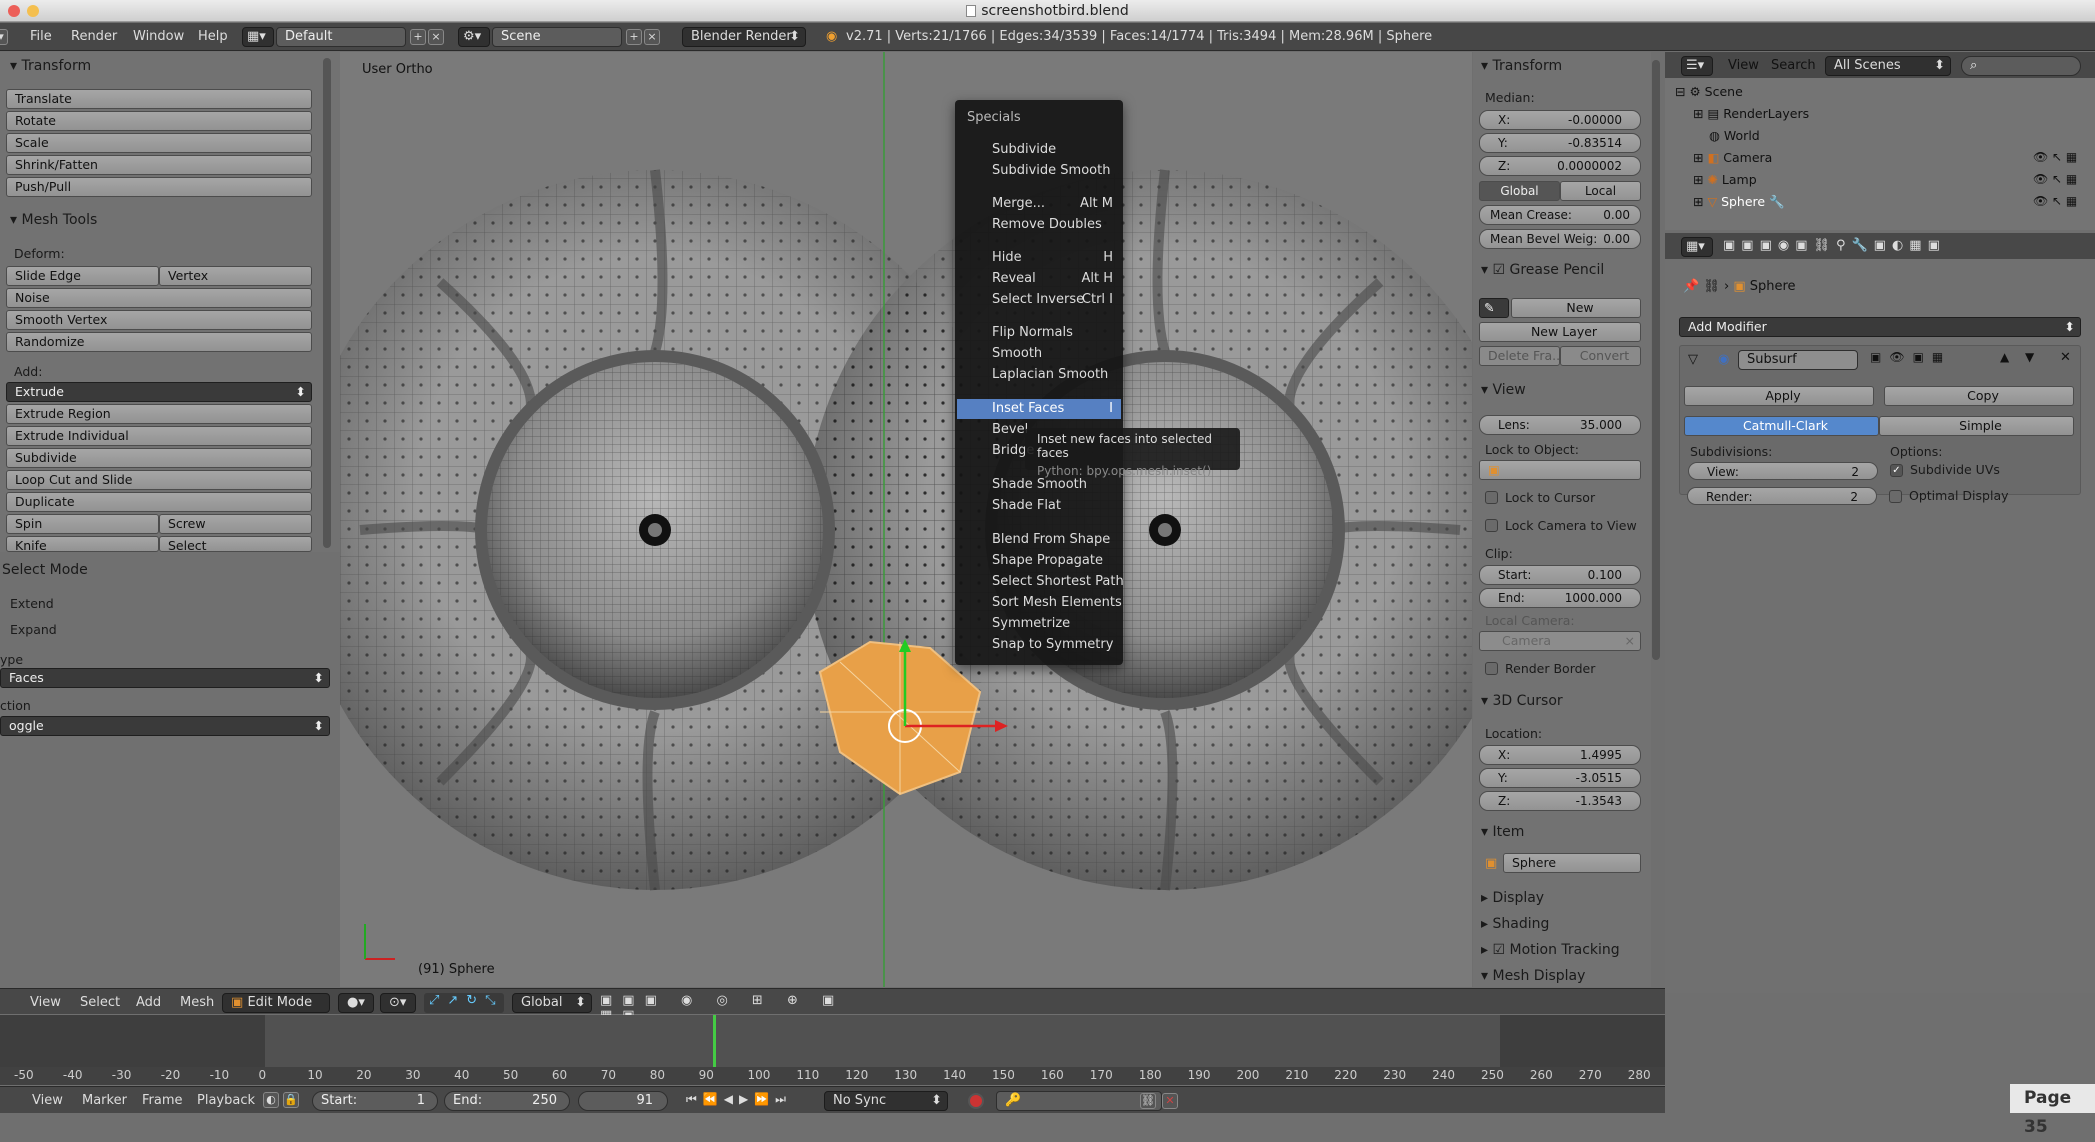 The height and width of the screenshot is (1142, 2095). Describe the element at coordinates (1576, 308) in the screenshot. I see `new-grease-button: New` at that location.